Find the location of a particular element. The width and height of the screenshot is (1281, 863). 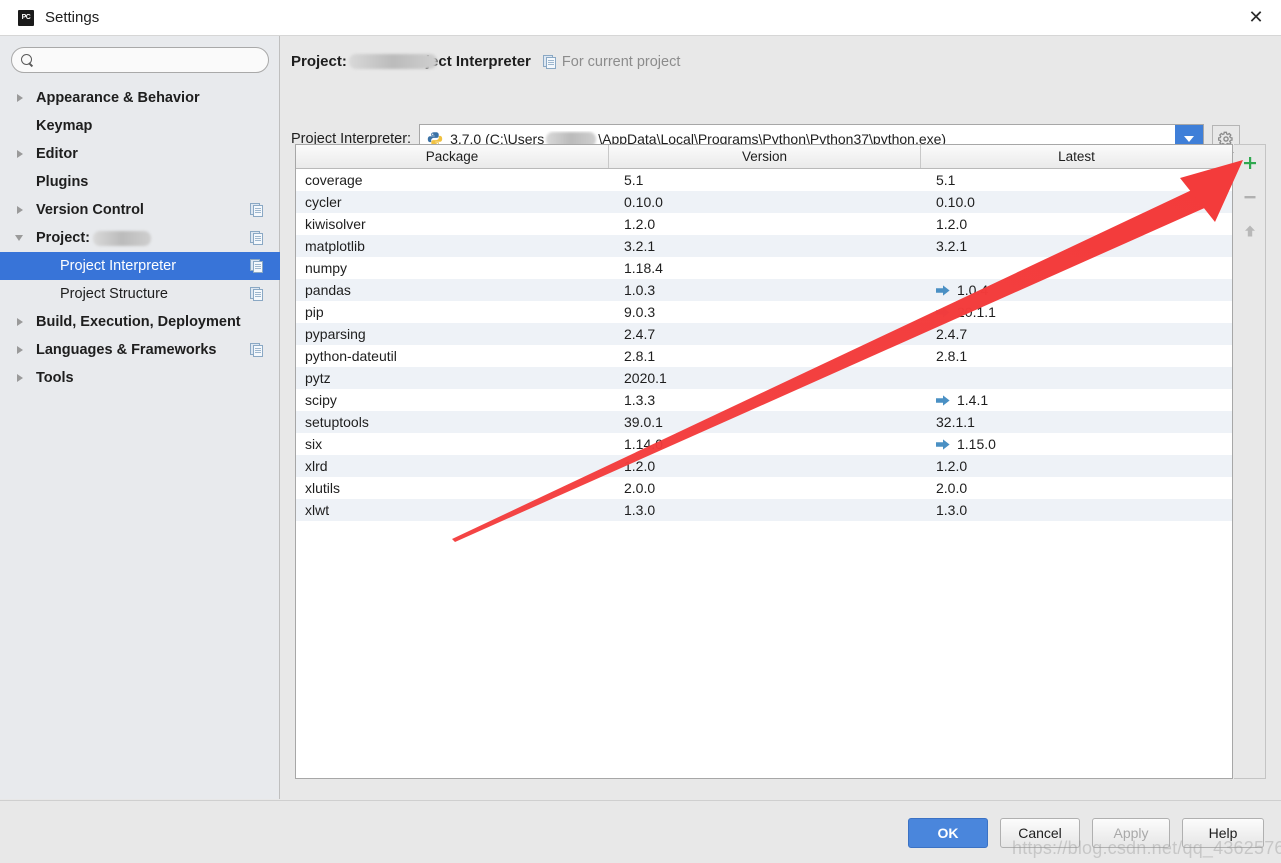

column-header-package: Package is located at coordinates (452, 156).